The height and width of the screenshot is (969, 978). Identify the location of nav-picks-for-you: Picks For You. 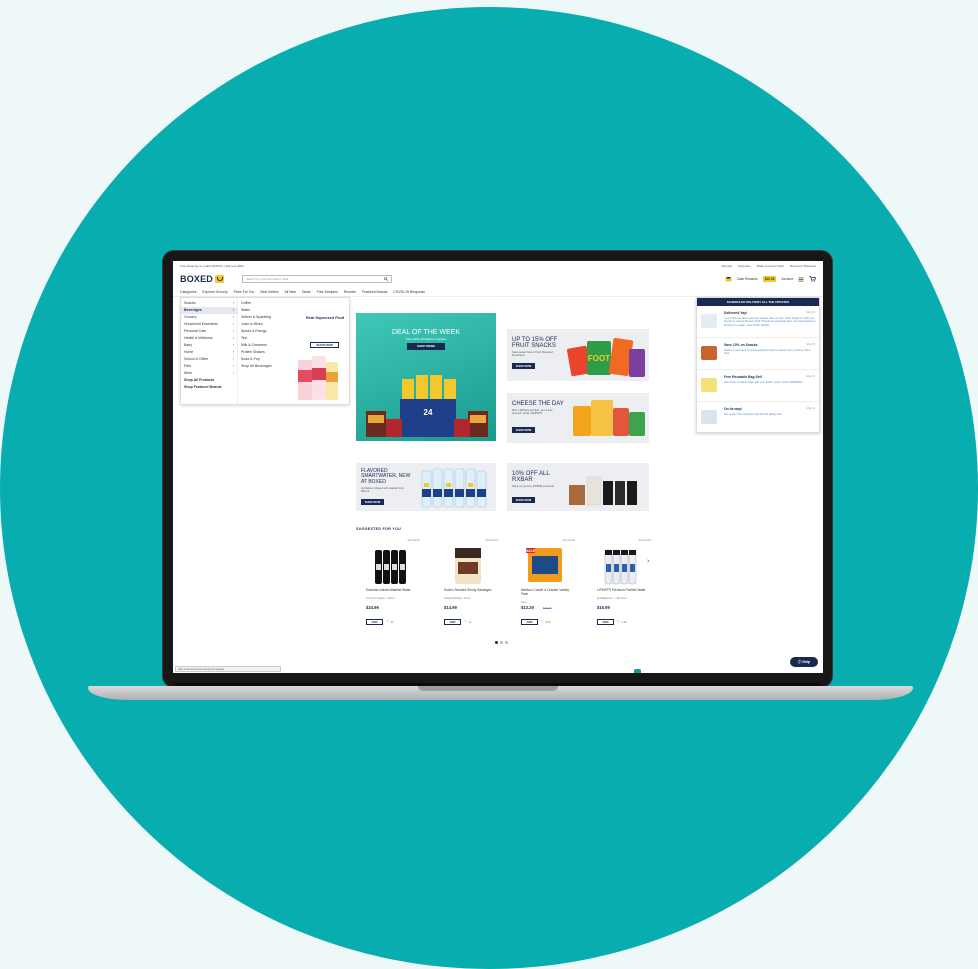
(244, 292).